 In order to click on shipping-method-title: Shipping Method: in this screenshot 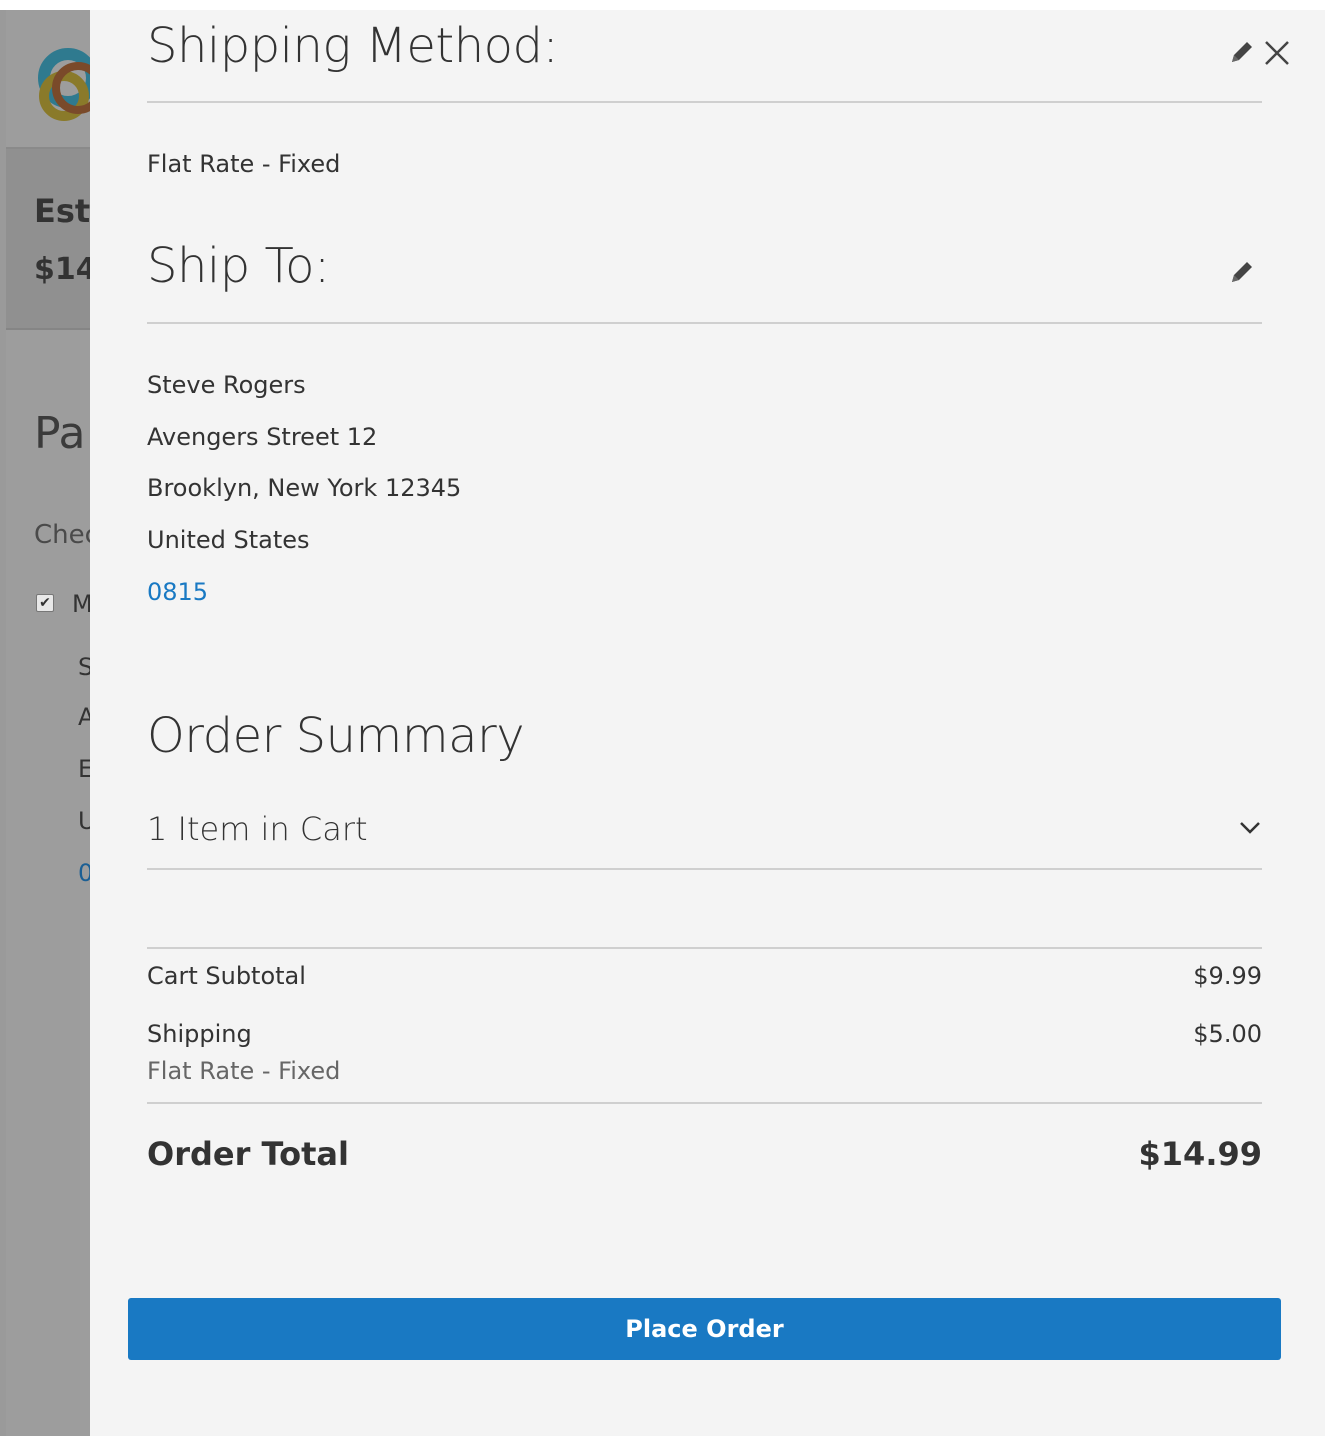, I will do `click(353, 46)`.